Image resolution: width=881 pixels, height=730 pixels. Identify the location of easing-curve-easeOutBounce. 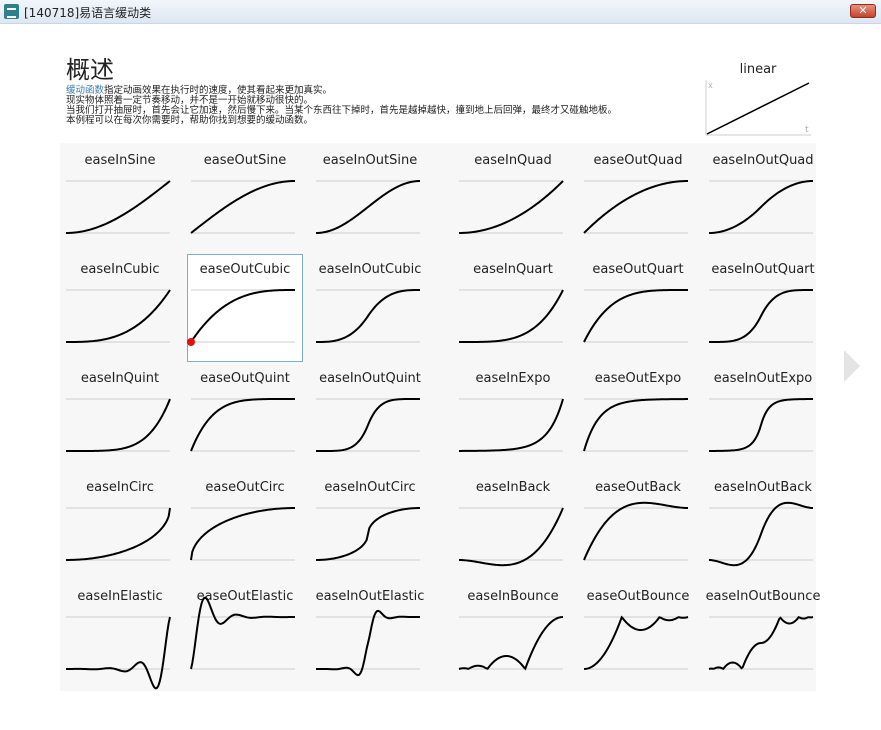
(636, 642).